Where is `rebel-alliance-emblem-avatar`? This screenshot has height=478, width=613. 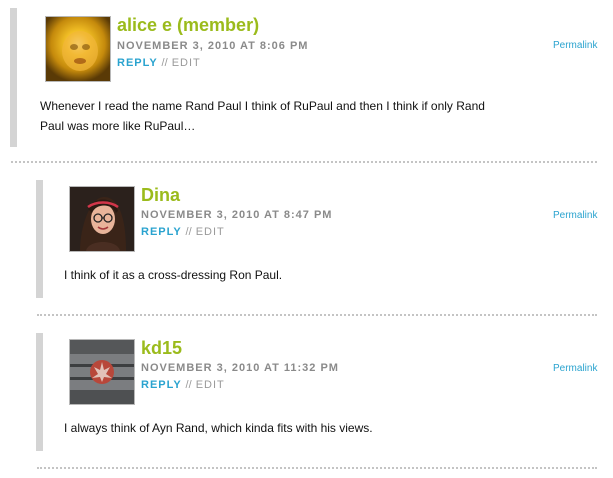 rebel-alliance-emblem-avatar is located at coordinates (102, 372).